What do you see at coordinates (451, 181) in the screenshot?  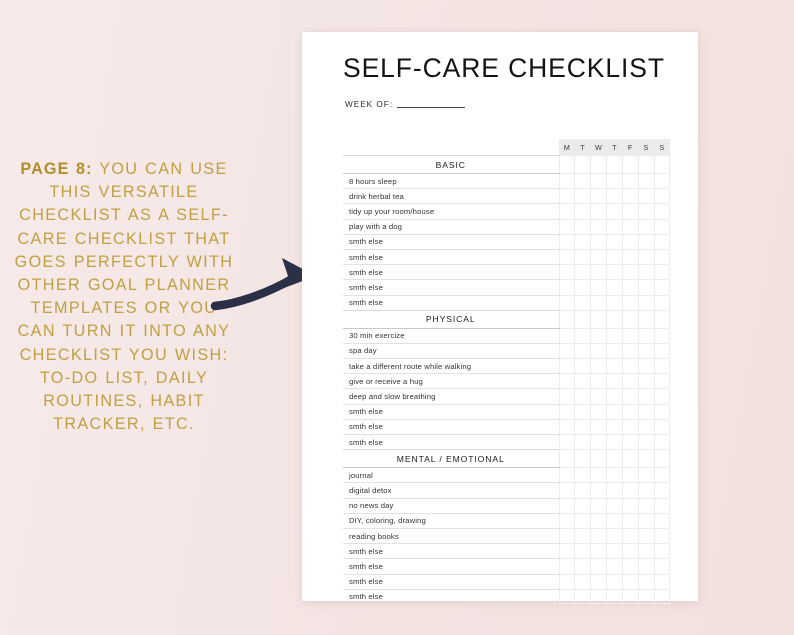 I see `task-label: 8 hours sleep` at bounding box center [451, 181].